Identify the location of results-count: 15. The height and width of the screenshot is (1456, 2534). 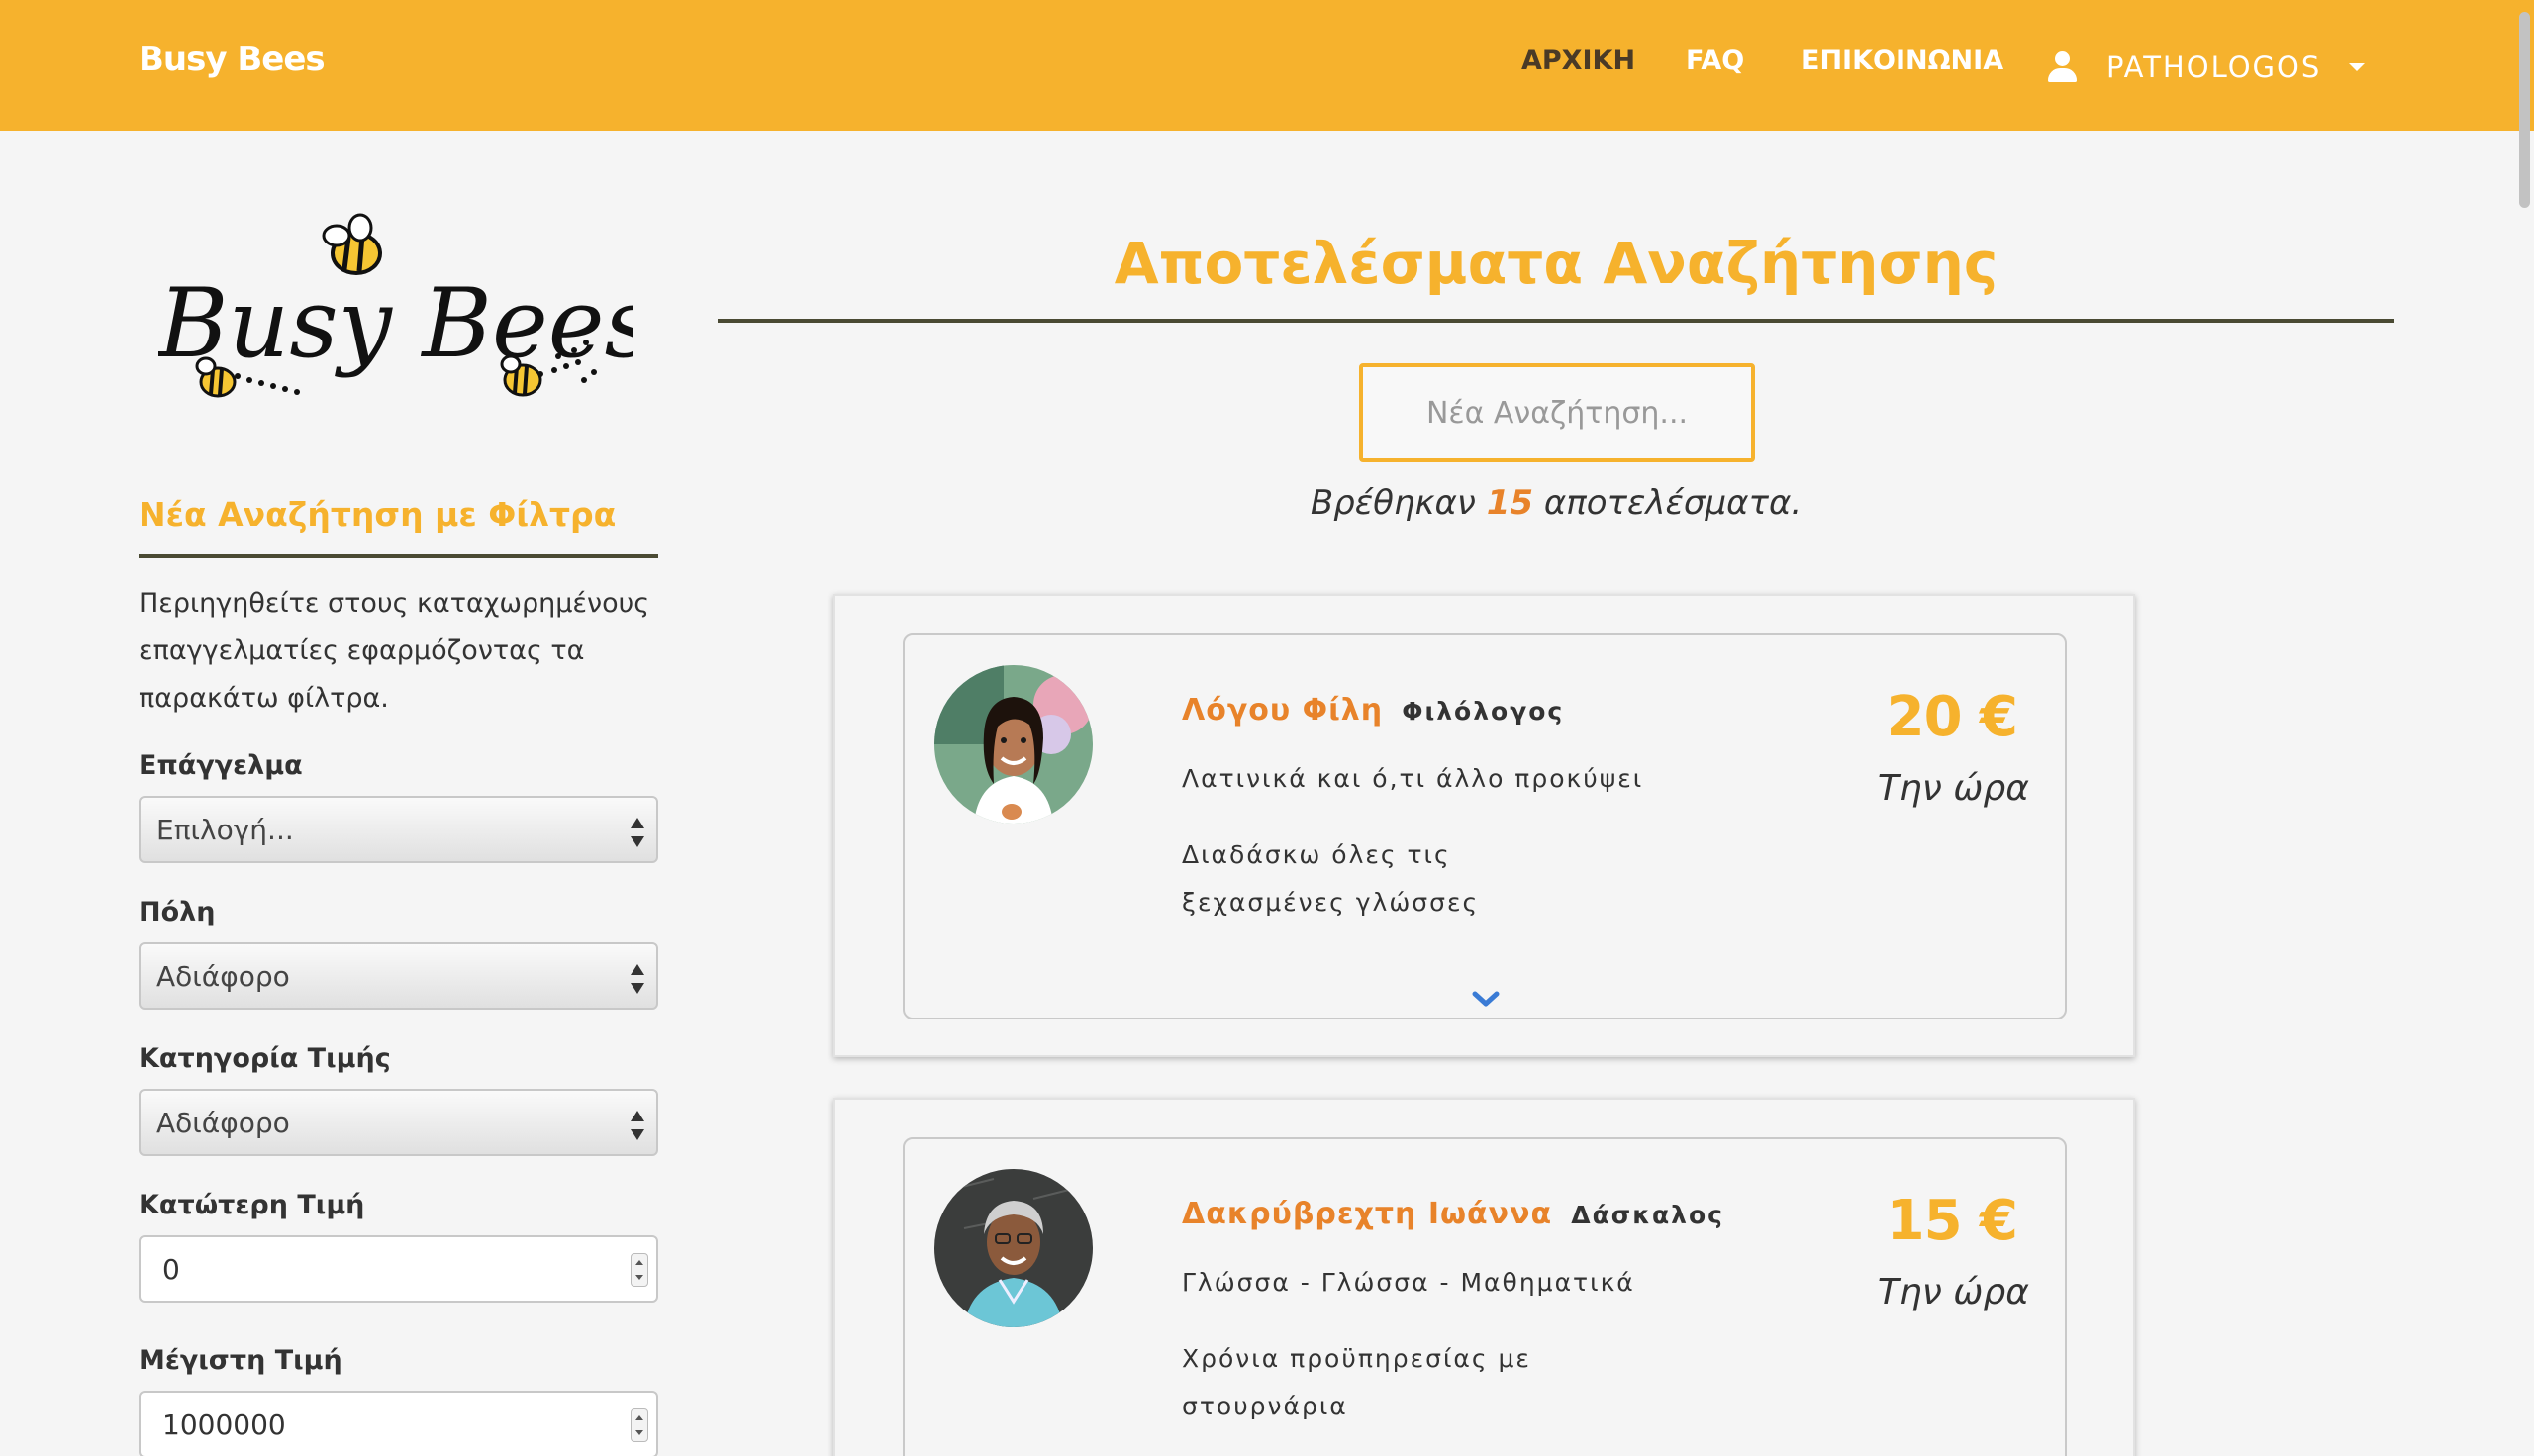
(1510, 503).